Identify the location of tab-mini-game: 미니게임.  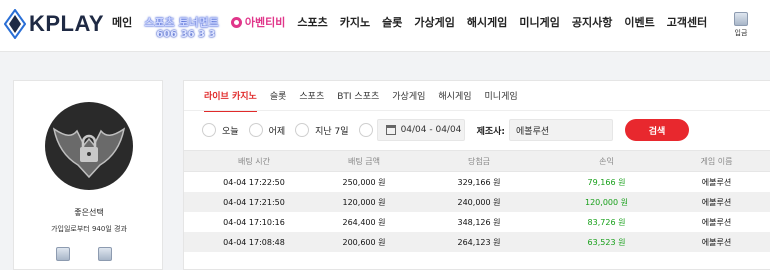
(501, 100).